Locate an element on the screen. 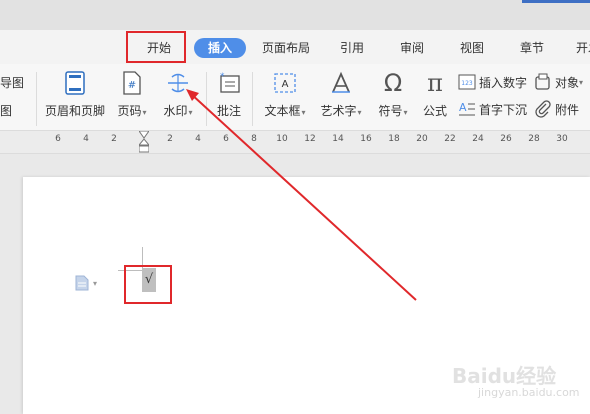  comment-icon: * is located at coordinates (229, 83).